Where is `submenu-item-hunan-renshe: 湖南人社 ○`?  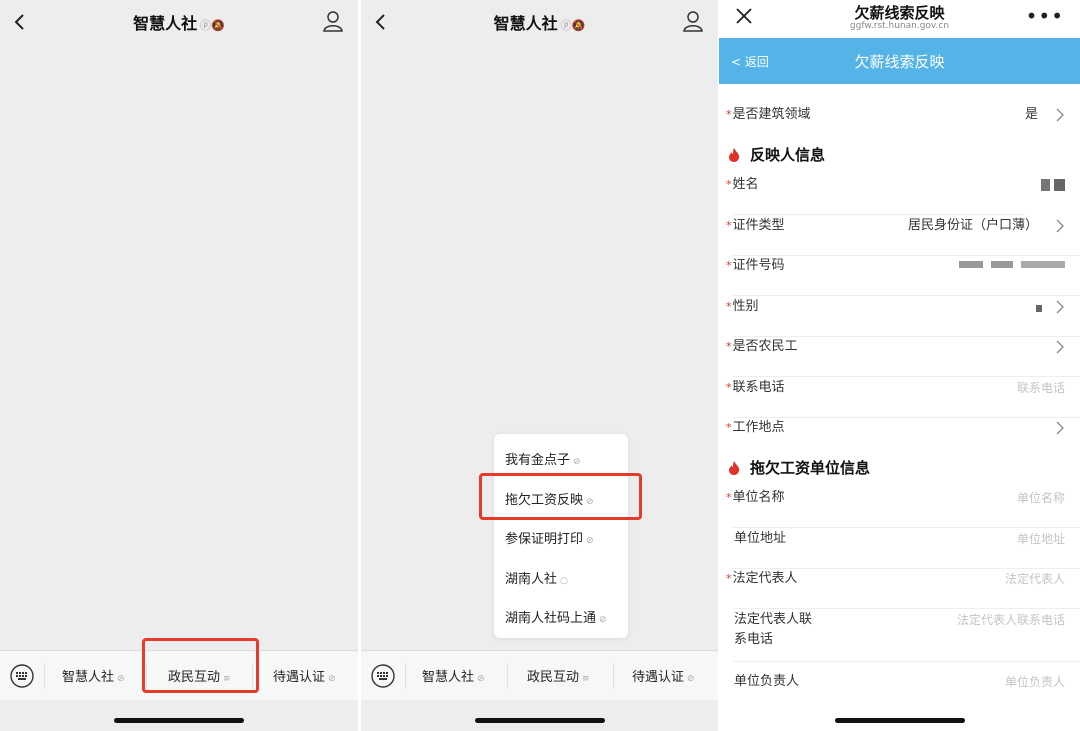
submenu-item-hunan-renshe: 湖南人社 ○ is located at coordinates (536, 577).